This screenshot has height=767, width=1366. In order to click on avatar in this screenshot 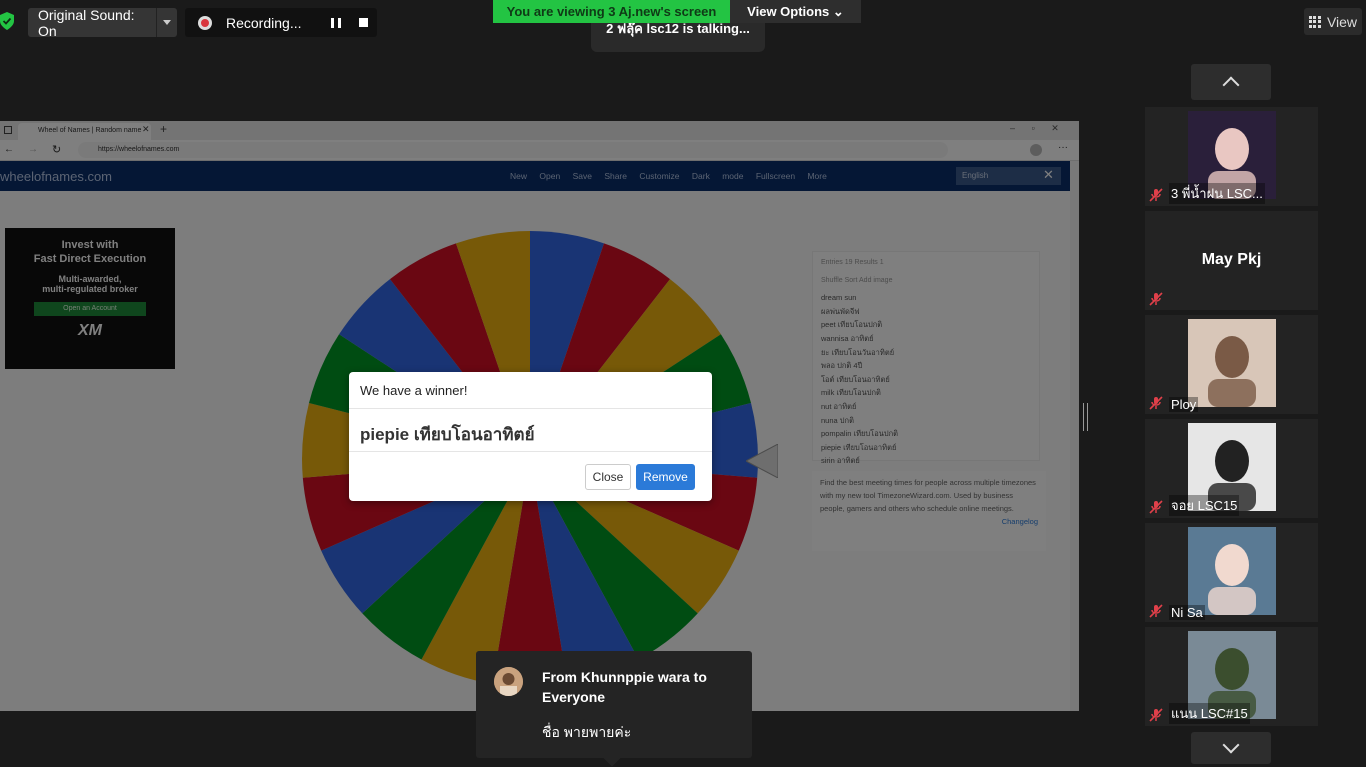, I will do `click(508, 681)`.